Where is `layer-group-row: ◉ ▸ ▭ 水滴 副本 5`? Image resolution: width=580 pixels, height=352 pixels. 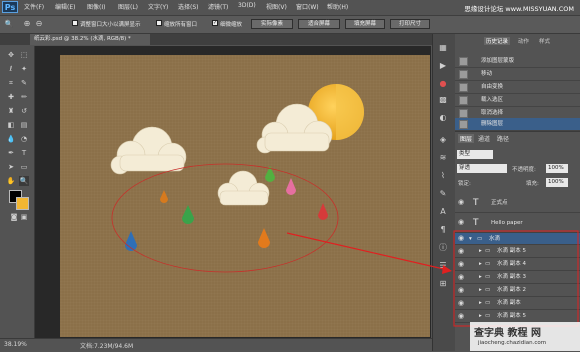 layer-group-row: ◉ ▸ ▭ 水滴 副本 5 is located at coordinates (517, 251).